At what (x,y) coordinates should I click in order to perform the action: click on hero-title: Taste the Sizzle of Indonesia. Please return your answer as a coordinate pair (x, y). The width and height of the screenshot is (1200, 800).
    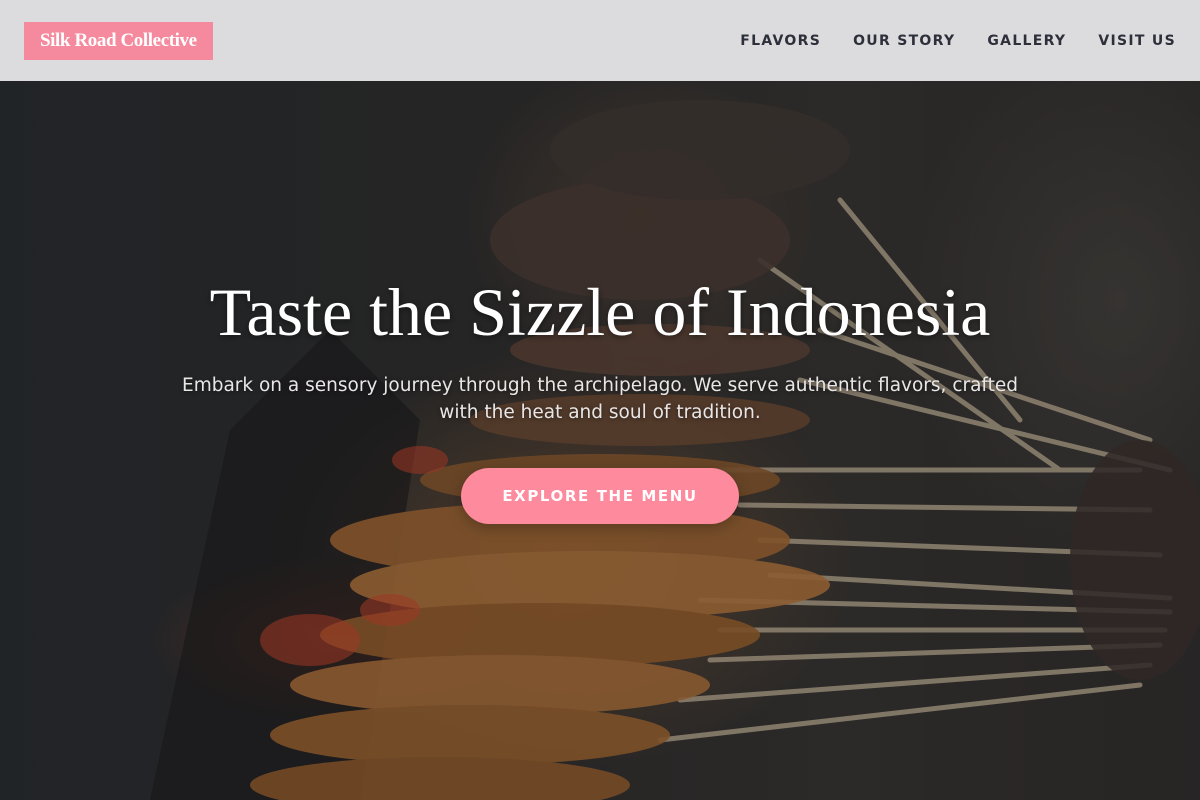
    Looking at the image, I should click on (600, 312).